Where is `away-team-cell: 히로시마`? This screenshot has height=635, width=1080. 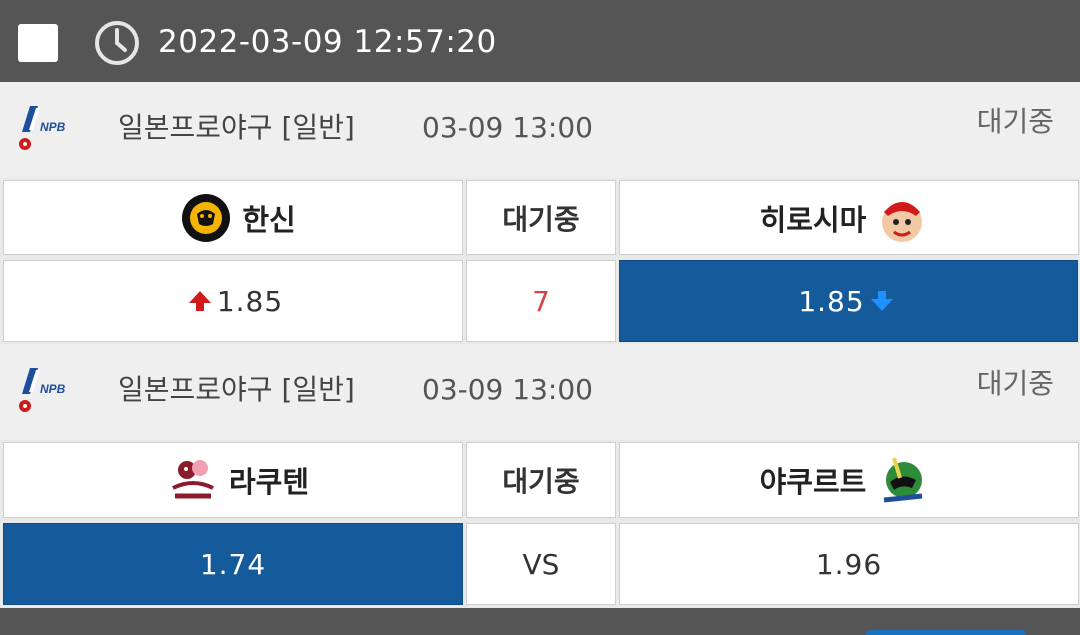
away-team-cell: 히로시마 is located at coordinates (849, 217).